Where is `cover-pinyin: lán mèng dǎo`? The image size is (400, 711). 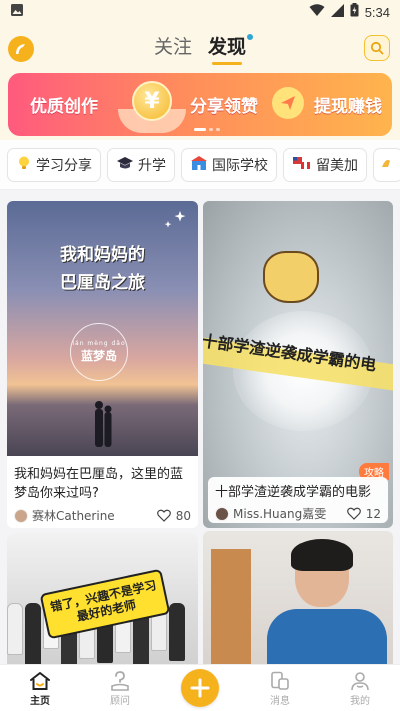
cover-pinyin: lán mèng dǎo is located at coordinates (99, 343).